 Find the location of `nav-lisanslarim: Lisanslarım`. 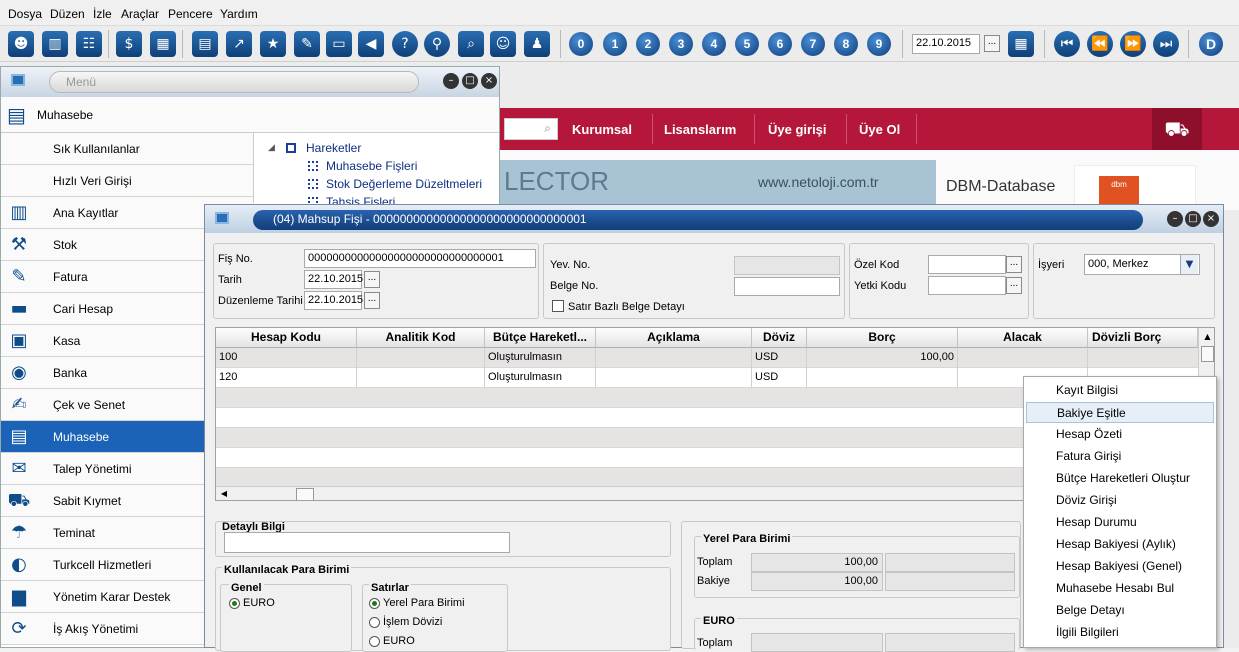

nav-lisanslarim: Lisanslarım is located at coordinates (700, 129).